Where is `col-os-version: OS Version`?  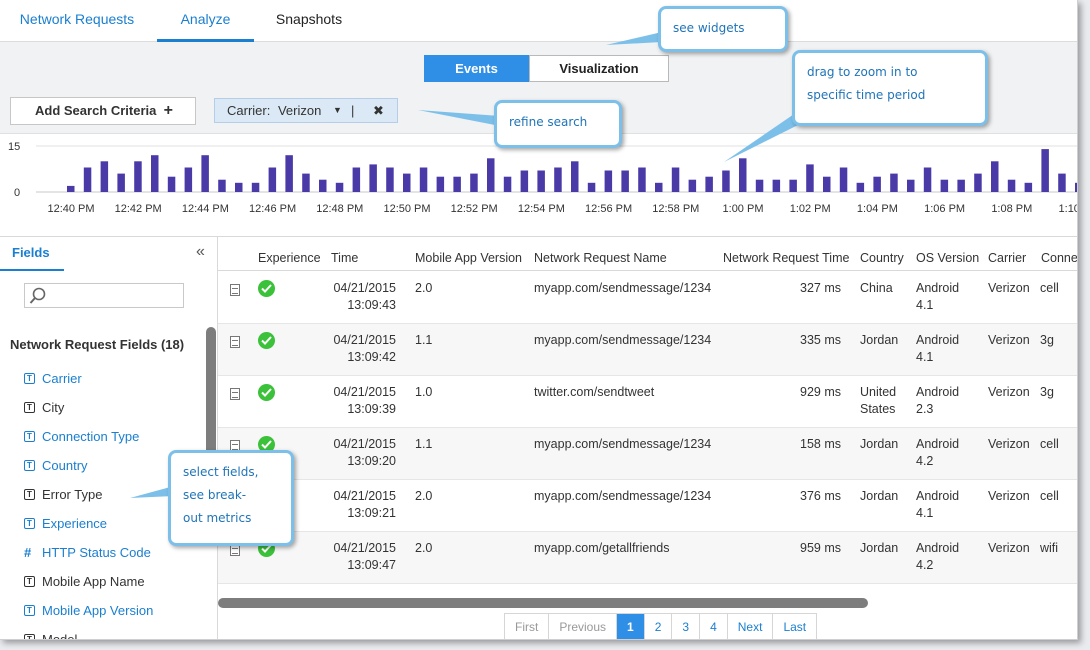 col-os-version: OS Version is located at coordinates (947, 254).